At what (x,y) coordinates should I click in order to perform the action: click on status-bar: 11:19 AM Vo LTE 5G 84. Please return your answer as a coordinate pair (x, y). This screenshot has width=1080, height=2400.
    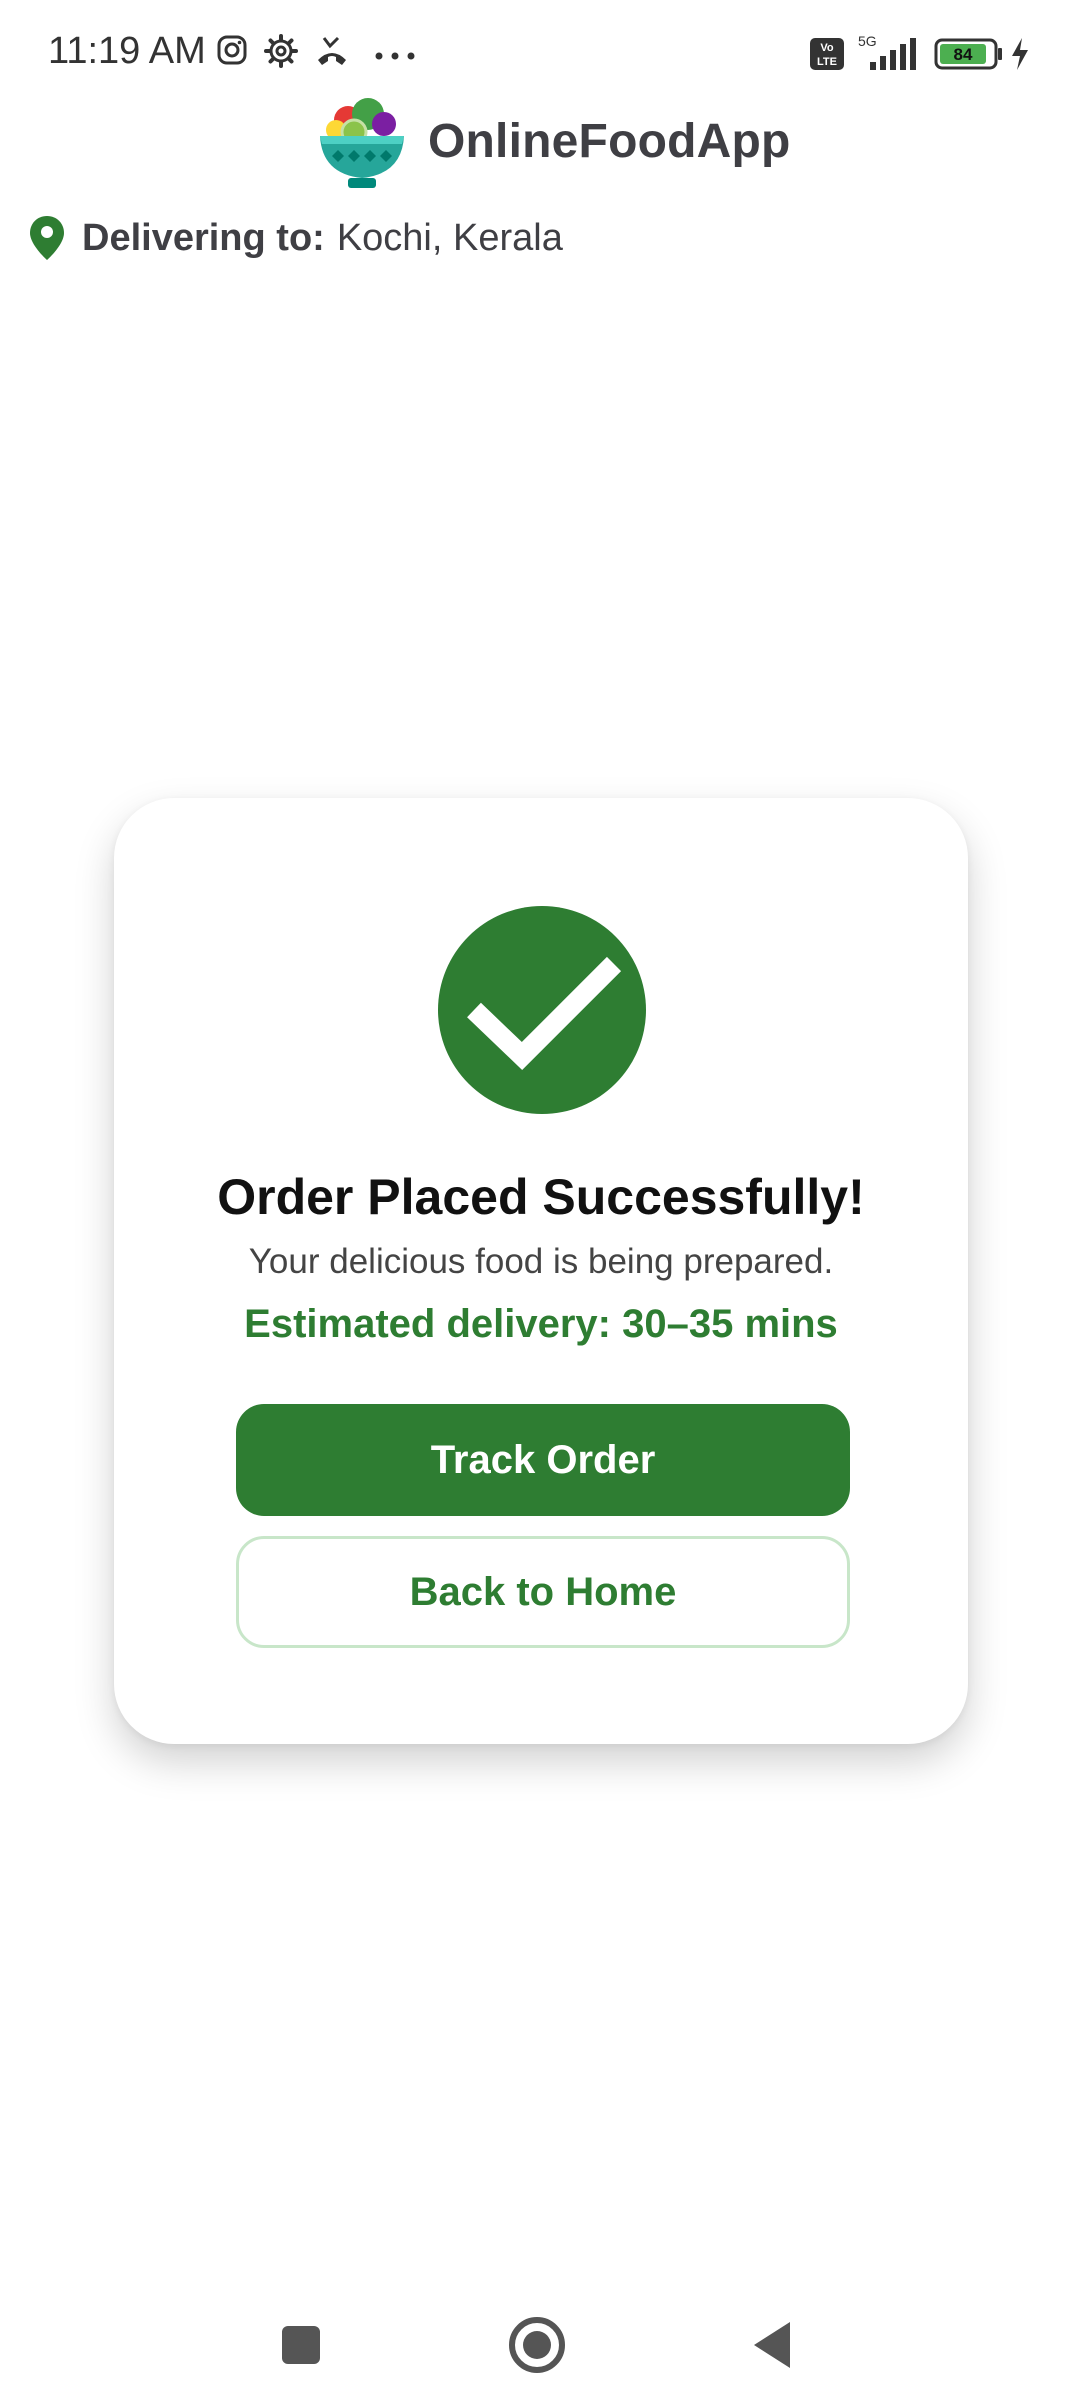
    Looking at the image, I should click on (540, 50).